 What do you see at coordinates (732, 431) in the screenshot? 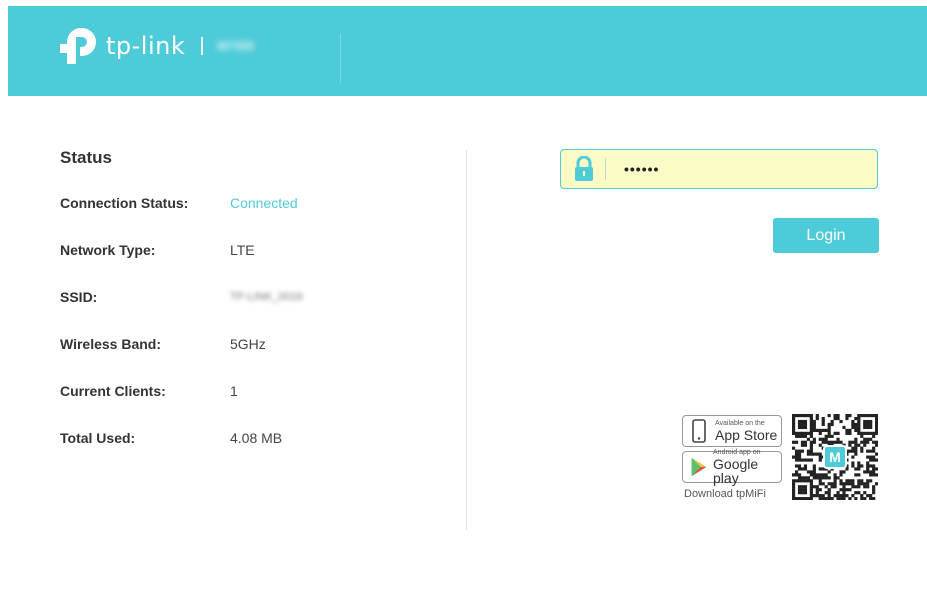
I see `app-store-badge: Available on the App Store` at bounding box center [732, 431].